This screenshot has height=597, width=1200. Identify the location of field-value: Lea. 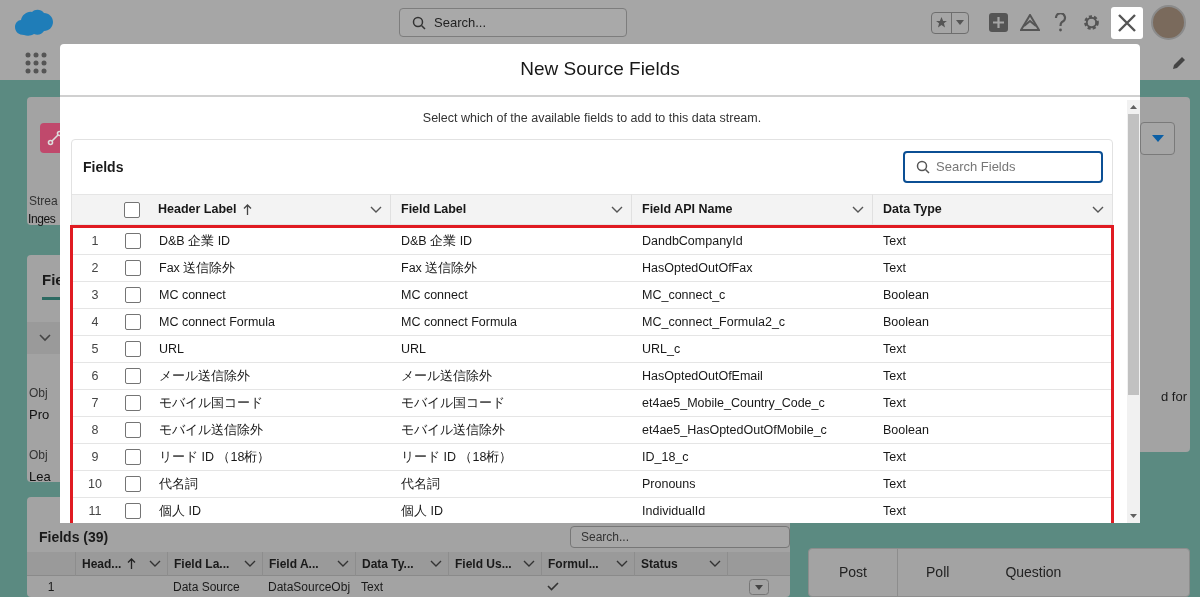
(40, 477).